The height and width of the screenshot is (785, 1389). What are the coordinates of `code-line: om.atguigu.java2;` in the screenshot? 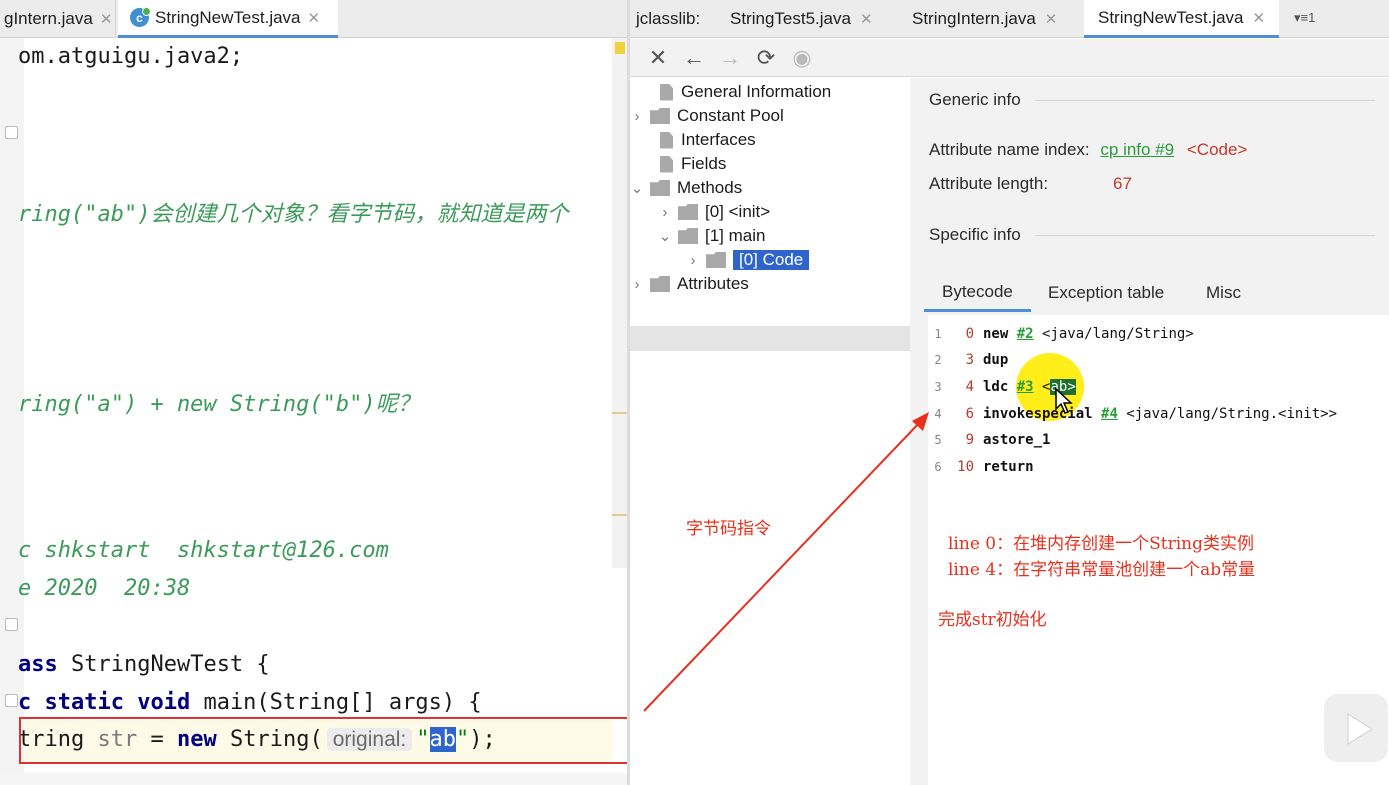 It's located at (131, 56).